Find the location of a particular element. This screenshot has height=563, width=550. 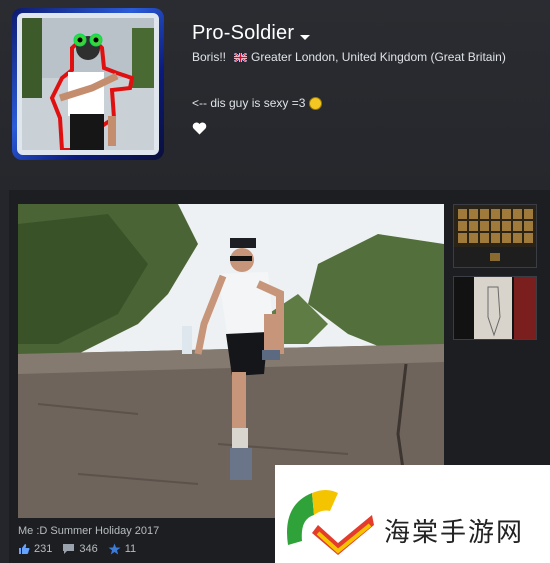

real-name: Boris!! is located at coordinates (209, 57).